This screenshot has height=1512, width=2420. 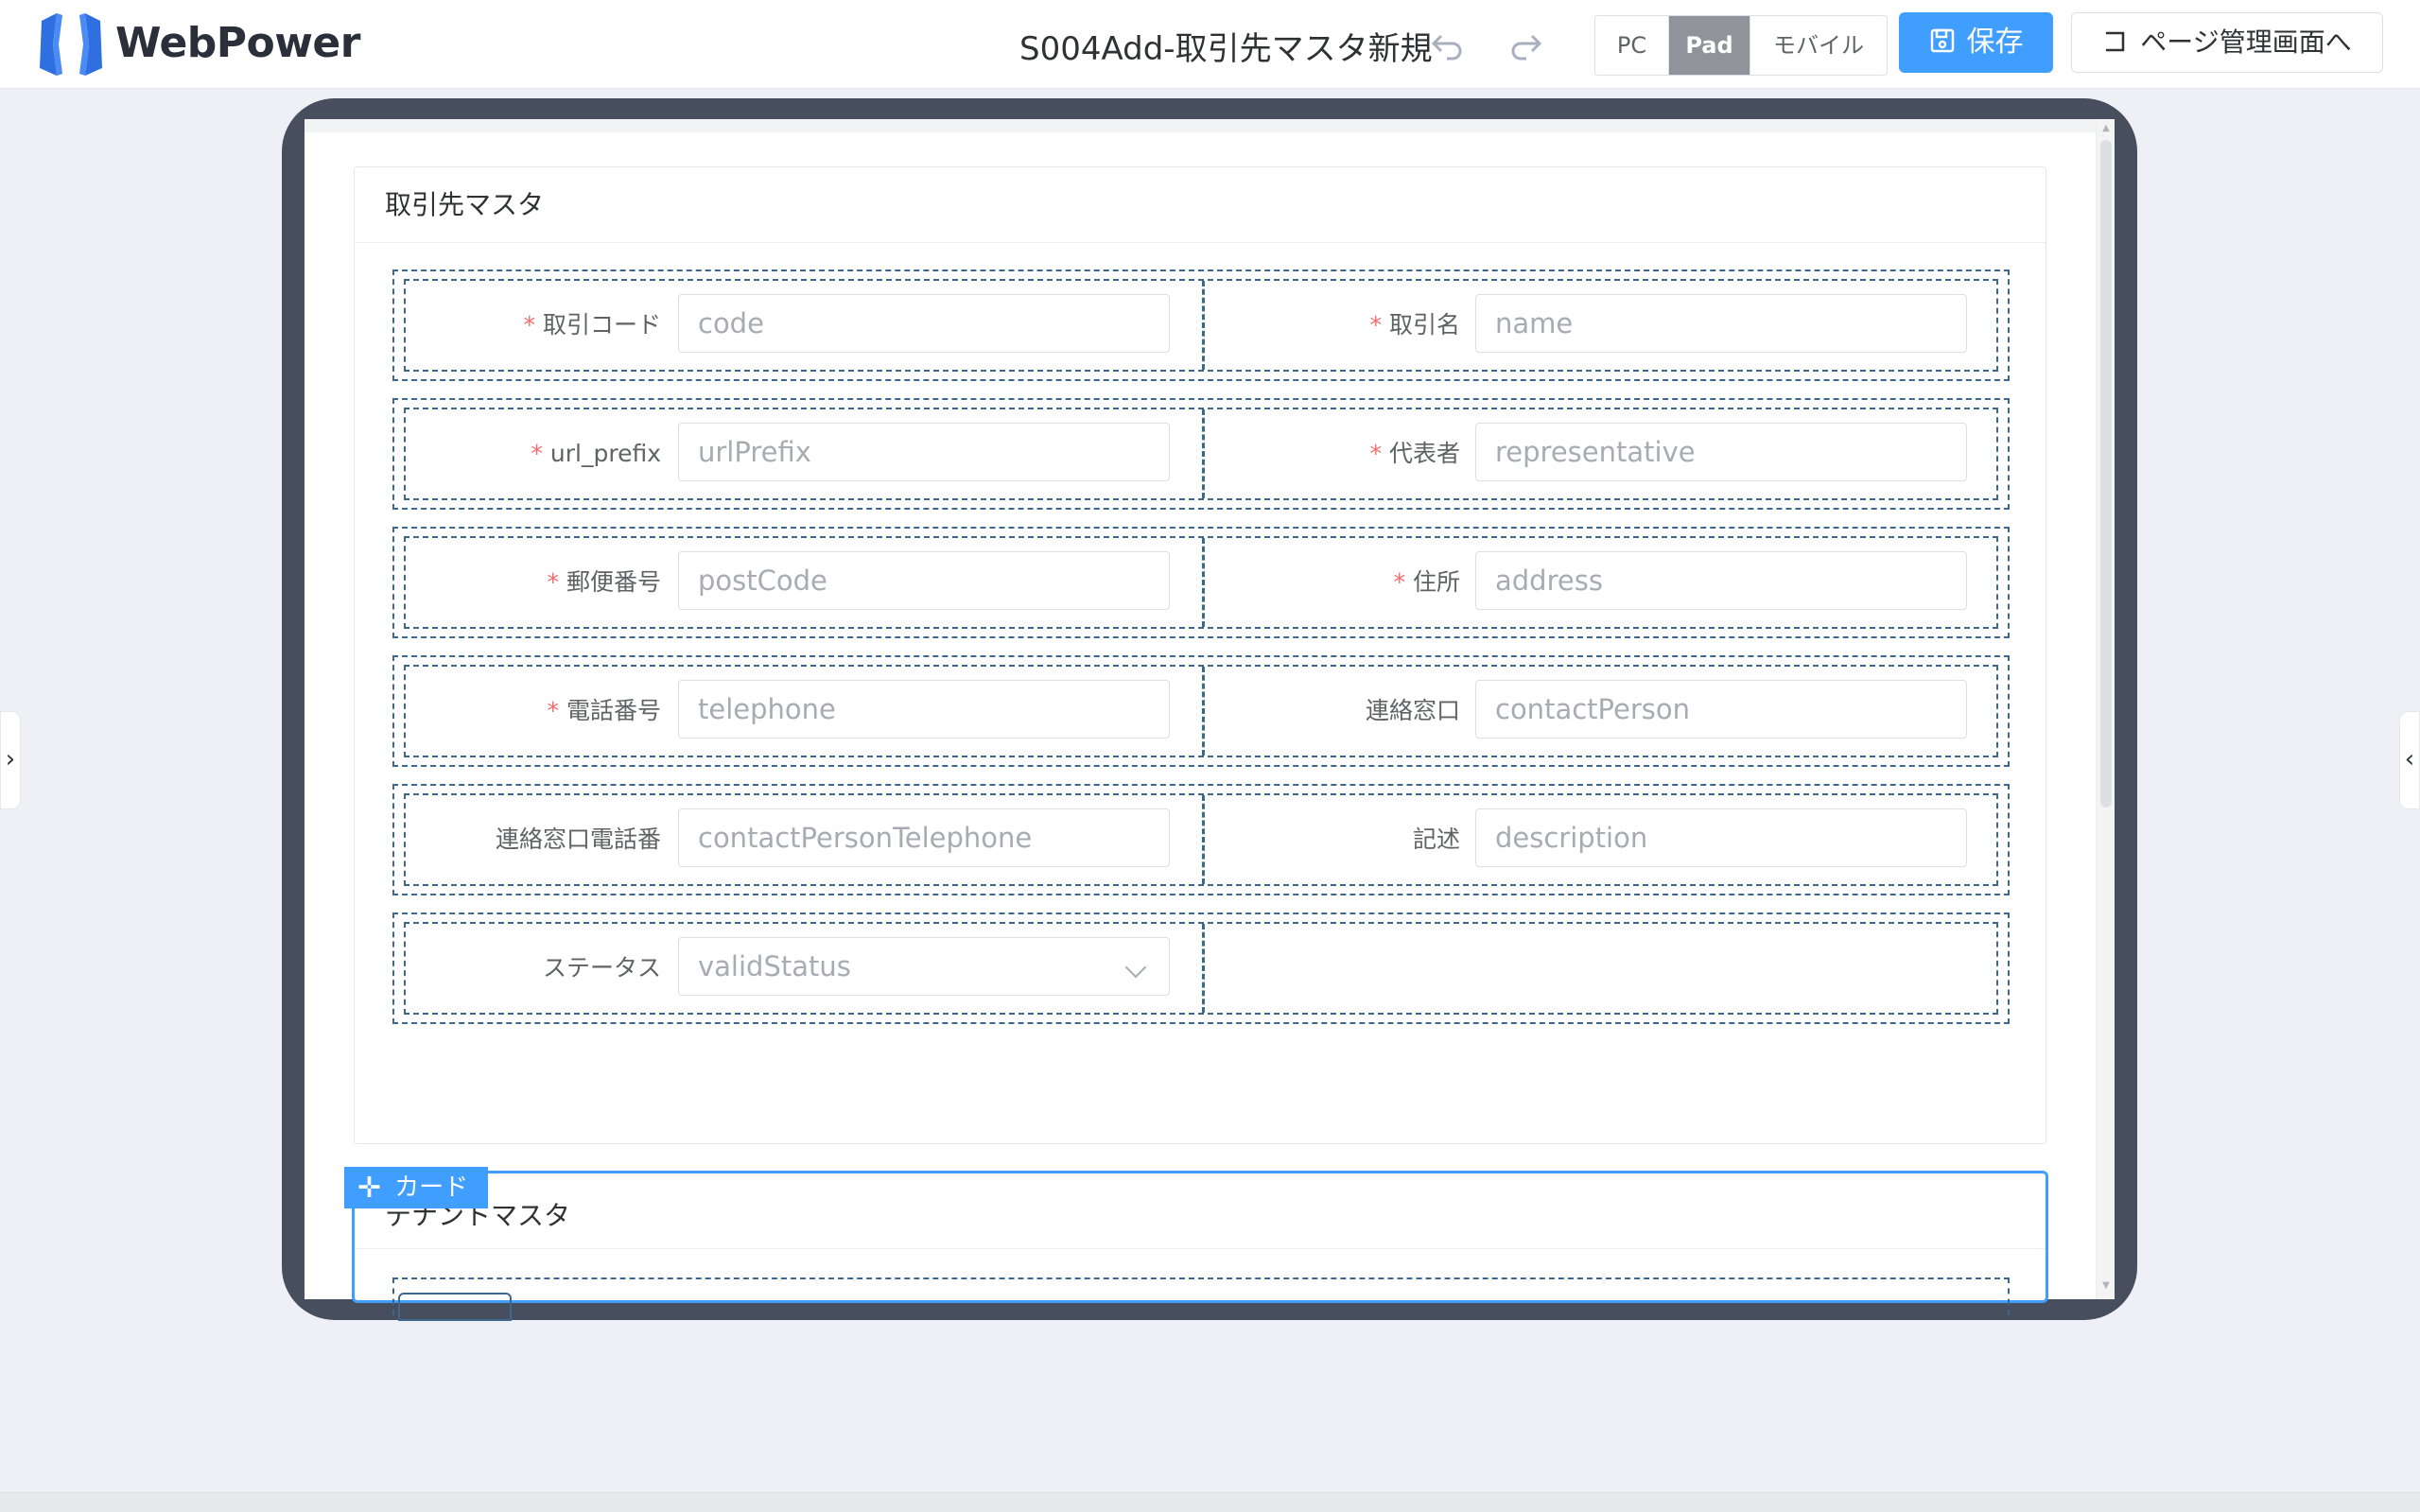 I want to click on save-button: 保存, so click(x=1976, y=42).